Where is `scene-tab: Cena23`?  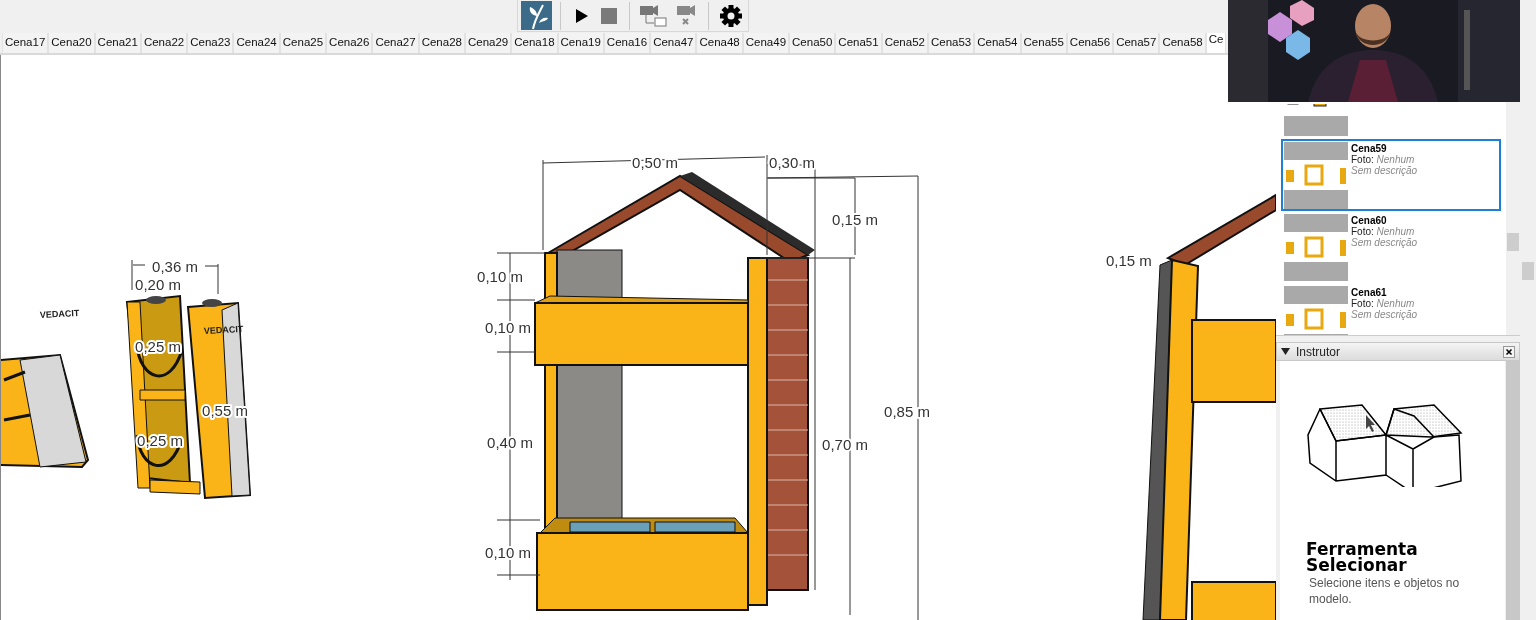
scene-tab: Cena23 is located at coordinates (210, 43).